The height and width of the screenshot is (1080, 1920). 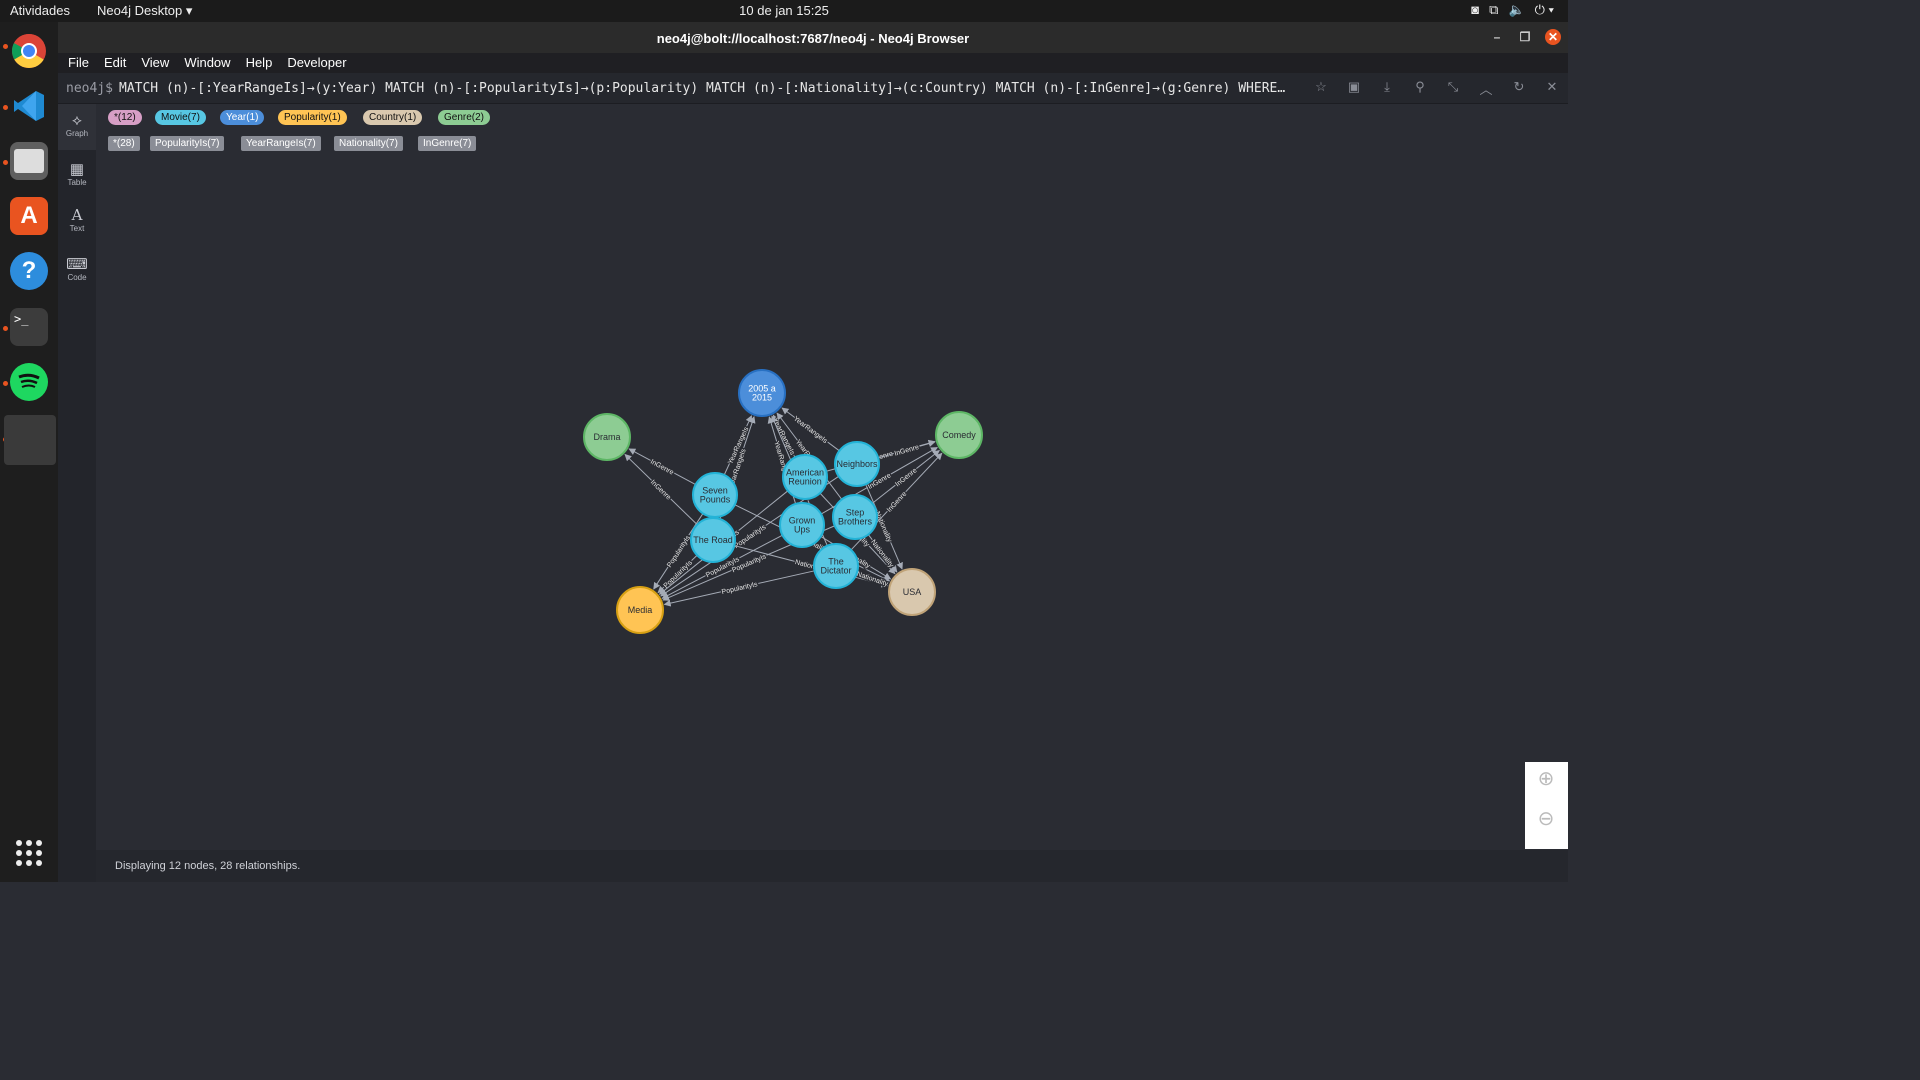 I want to click on clock: 10 de jan 15:25, so click(x=784, y=10).